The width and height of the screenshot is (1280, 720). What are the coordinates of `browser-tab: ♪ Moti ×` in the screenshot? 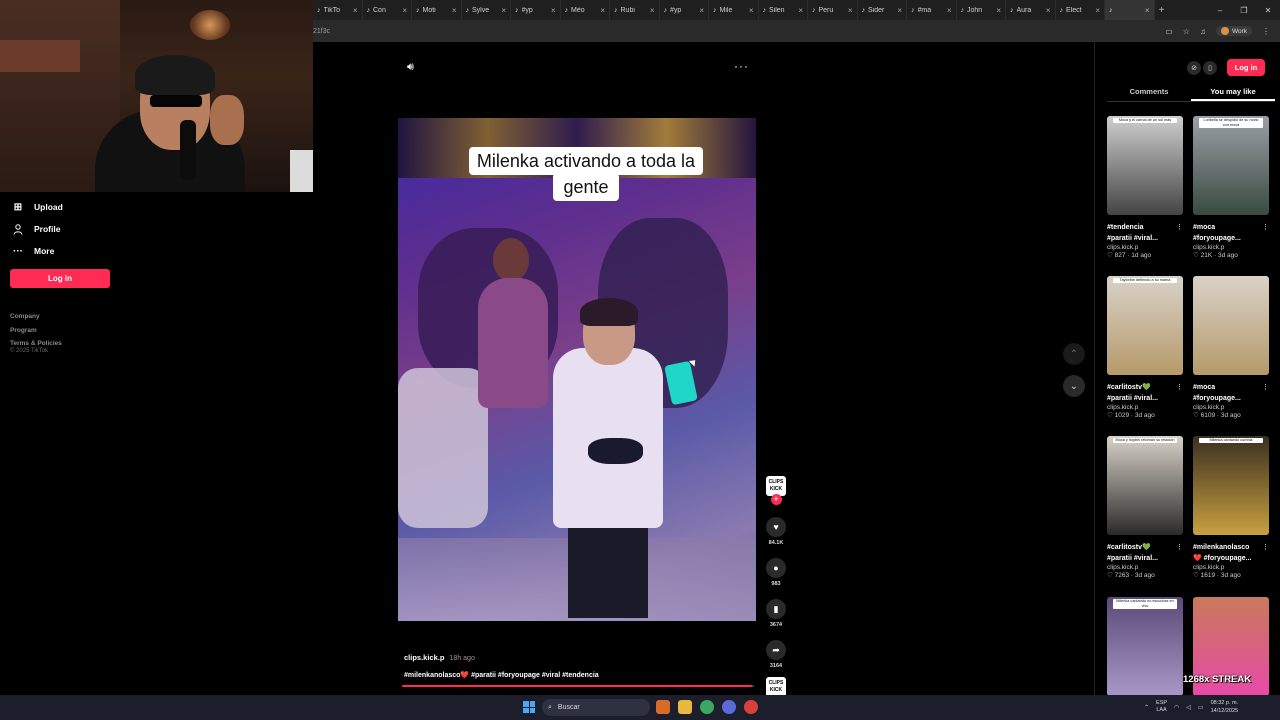 It's located at (437, 10).